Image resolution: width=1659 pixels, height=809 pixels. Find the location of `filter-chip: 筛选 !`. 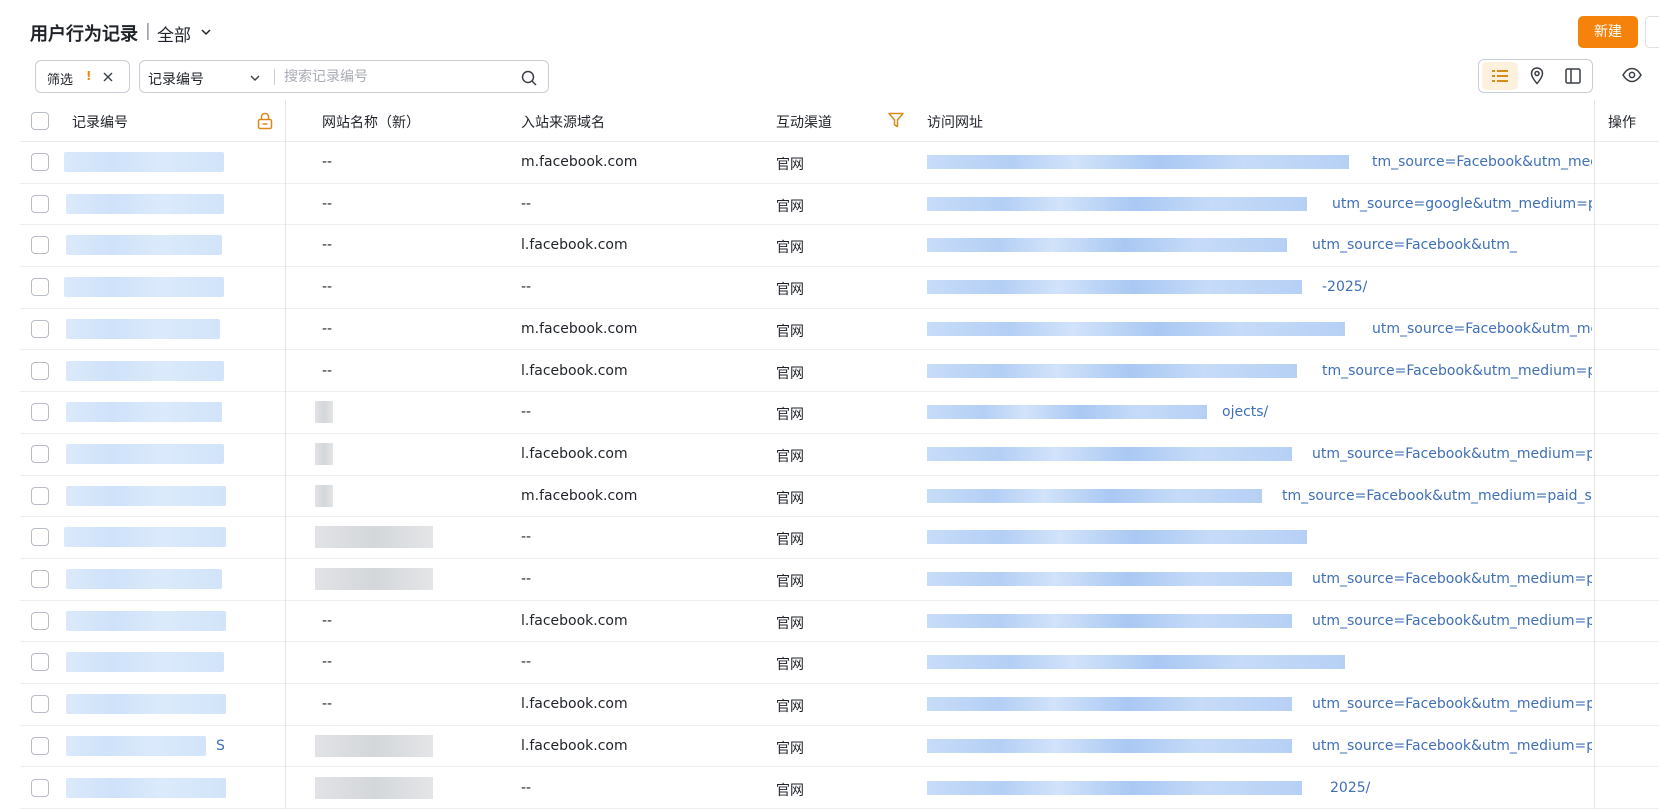

filter-chip: 筛选 ! is located at coordinates (82, 76).